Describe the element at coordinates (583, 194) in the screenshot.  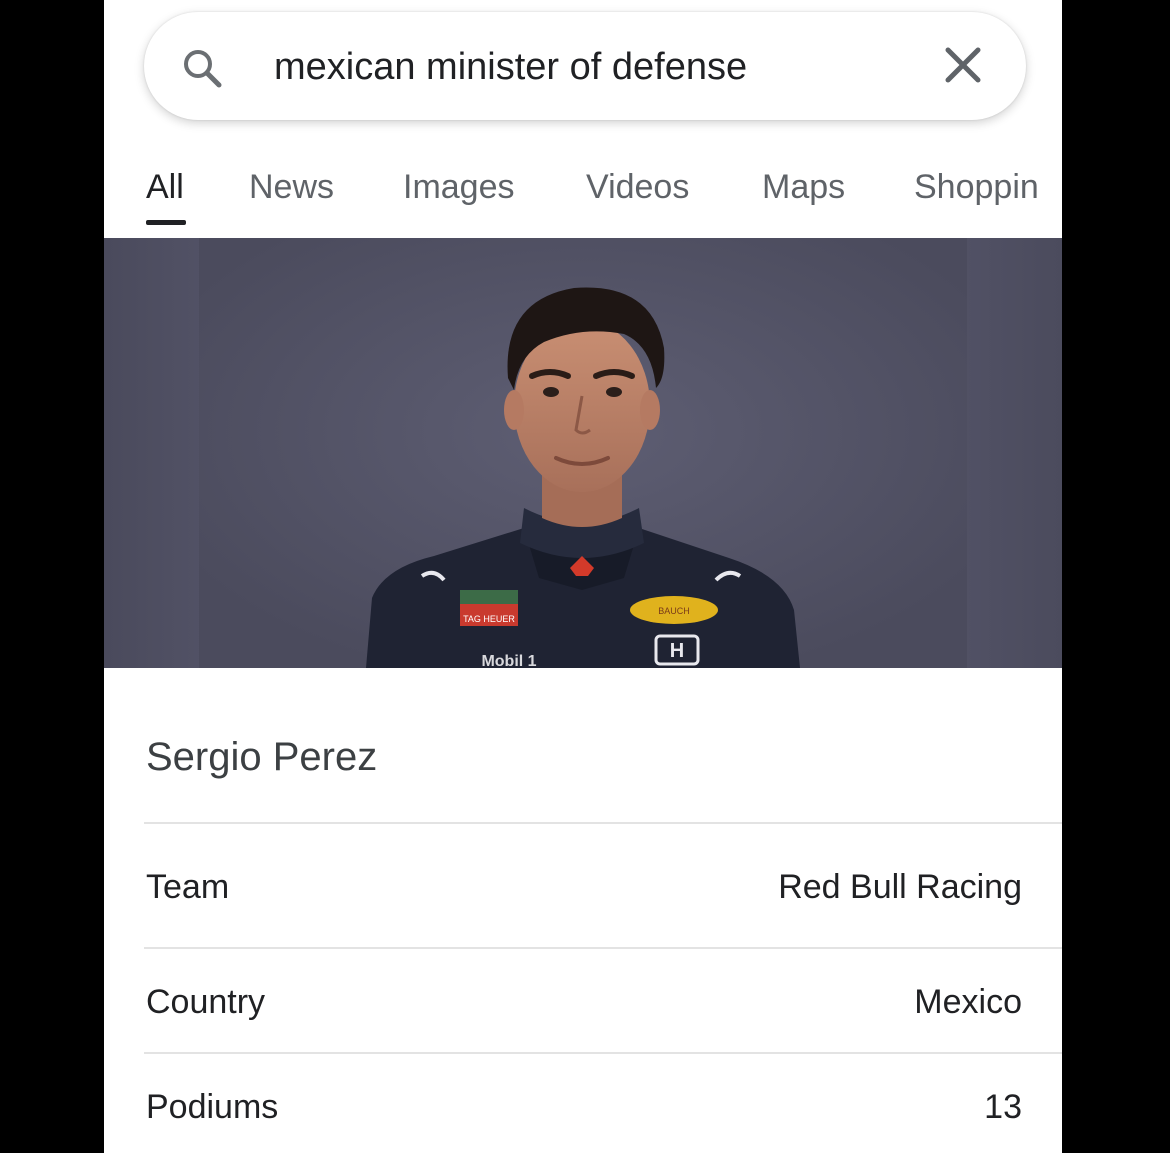
I see `search-tabs: All News Images Videos Maps Shoppin` at that location.